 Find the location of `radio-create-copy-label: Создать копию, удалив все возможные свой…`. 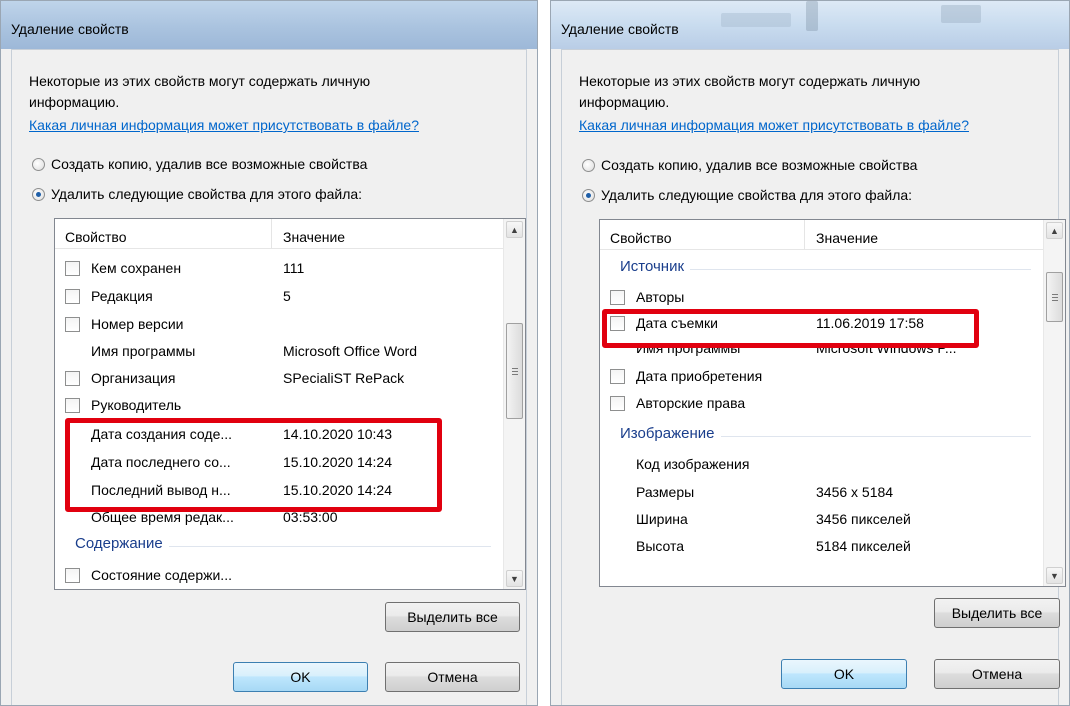

radio-create-copy-label: Создать копию, удалив все возможные свой… is located at coordinates (209, 164).